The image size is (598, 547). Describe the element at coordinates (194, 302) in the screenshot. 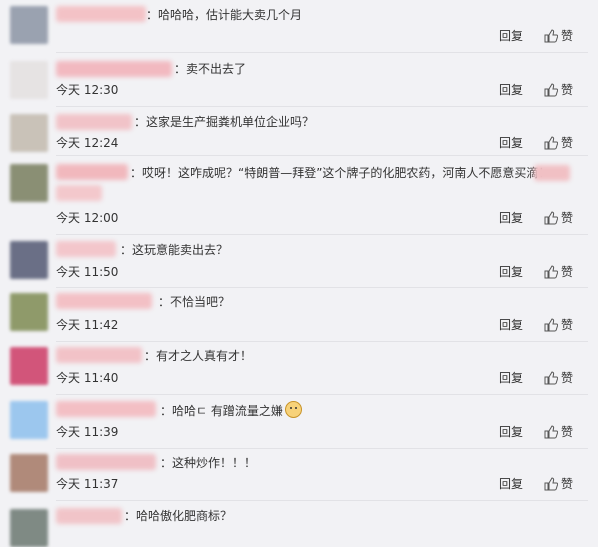

I see `comment-text: ：不恰当吧？` at that location.